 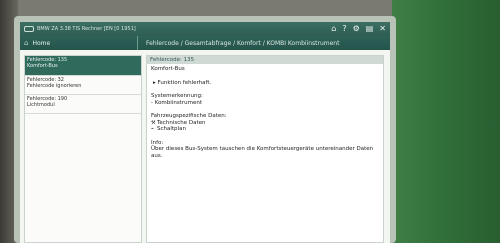 What do you see at coordinates (333, 28) in the screenshot?
I see `home-icon: ⌂` at bounding box center [333, 28].